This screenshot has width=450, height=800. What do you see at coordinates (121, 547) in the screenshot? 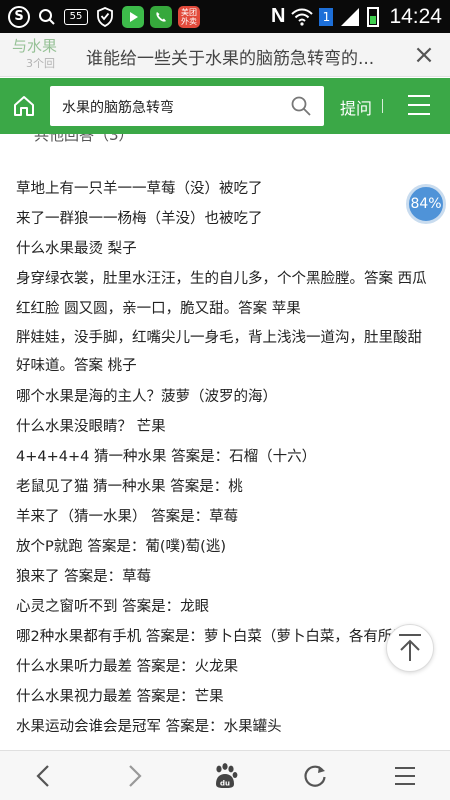
I see `answer-line: 放个P就跑 答案是：葡(噗)萄(逃)` at bounding box center [121, 547].